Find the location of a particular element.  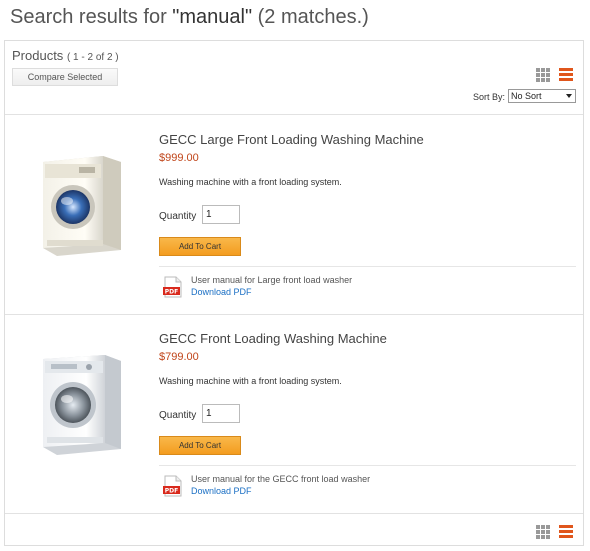

page-title: Search results for "manual" (2 matches.) is located at coordinates (189, 17).